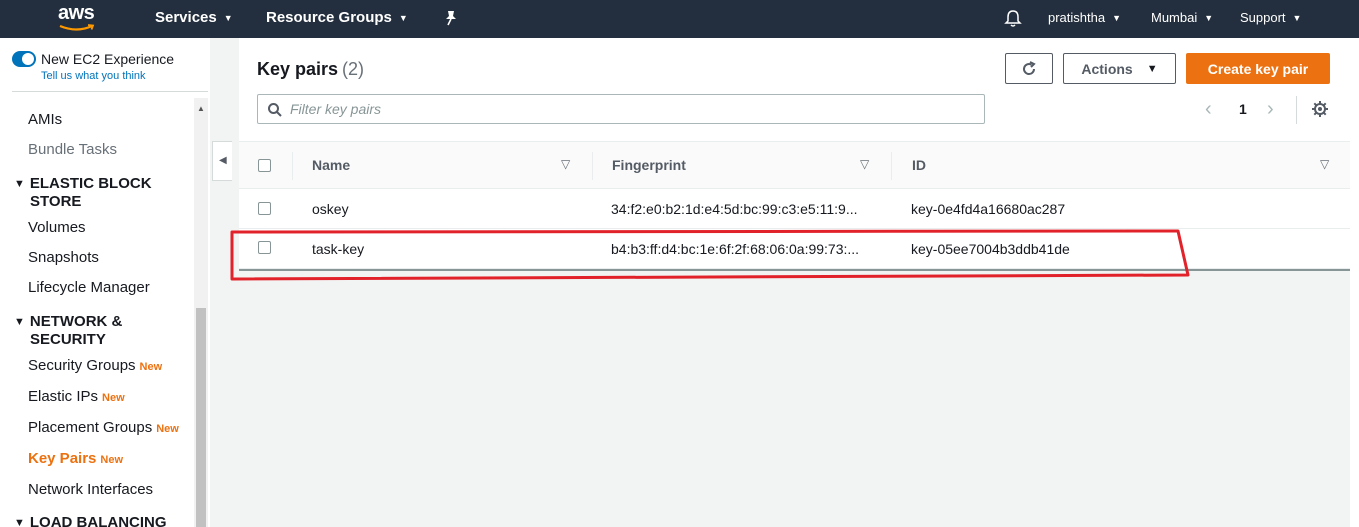 Image resolution: width=1359 pixels, height=527 pixels. What do you see at coordinates (76, 13) in the screenshot?
I see `aws-logo-text: aws` at bounding box center [76, 13].